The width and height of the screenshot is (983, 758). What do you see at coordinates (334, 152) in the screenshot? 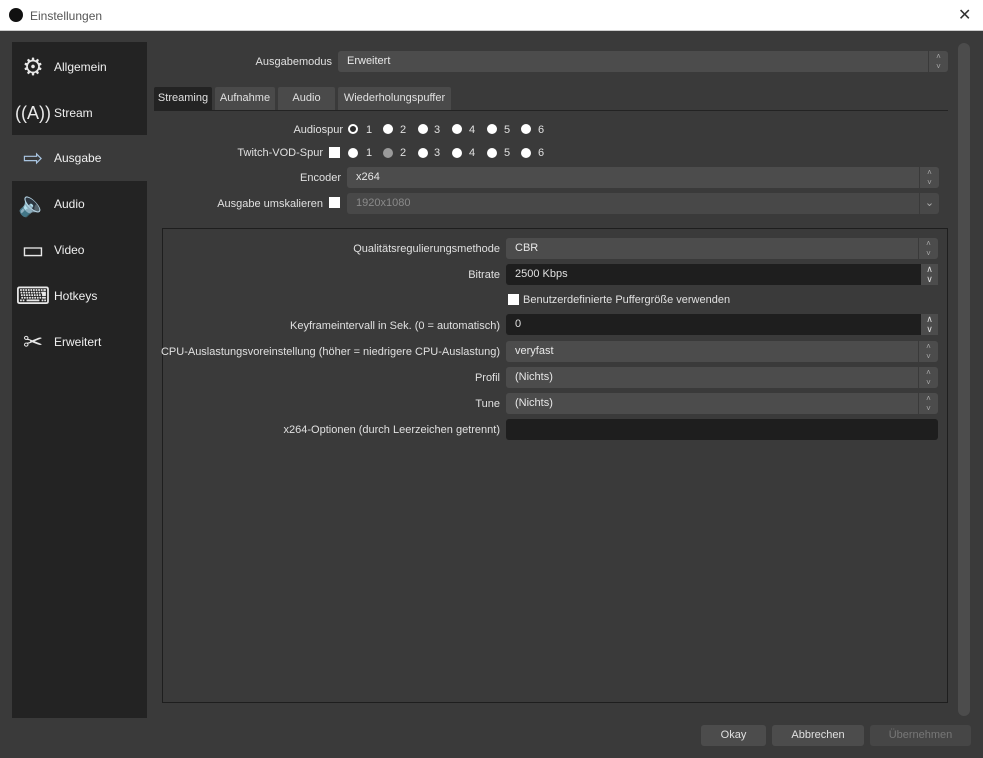
I see `twitch-vod-checkbox` at bounding box center [334, 152].